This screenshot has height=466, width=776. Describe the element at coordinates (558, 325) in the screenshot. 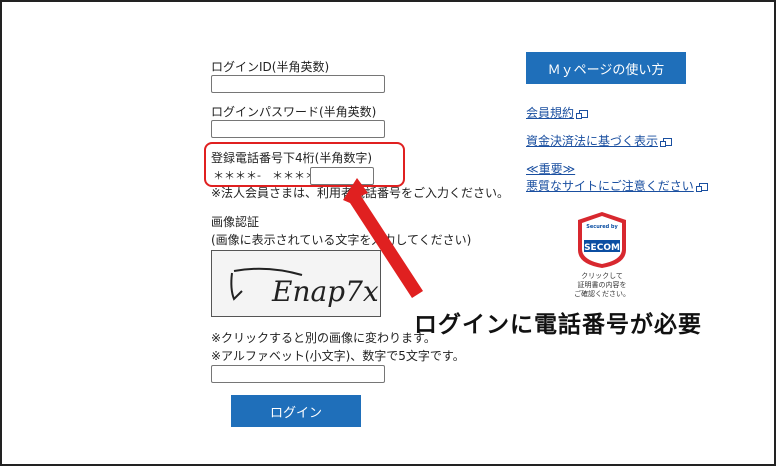

I see `annotation-callout: ログインに電話番号が必要` at that location.